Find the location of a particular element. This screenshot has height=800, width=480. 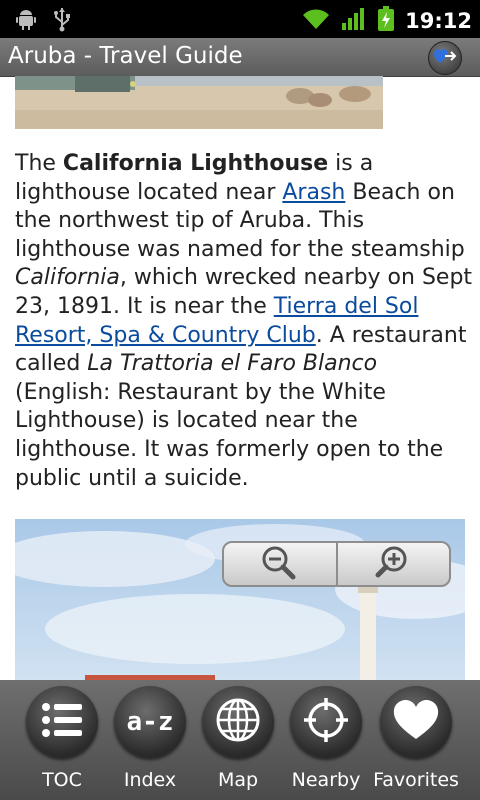

arash-beach-link: Arash is located at coordinates (313, 192).